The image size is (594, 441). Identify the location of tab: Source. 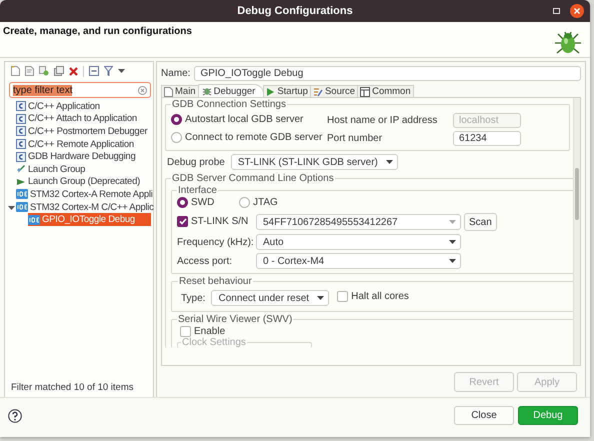
(334, 91).